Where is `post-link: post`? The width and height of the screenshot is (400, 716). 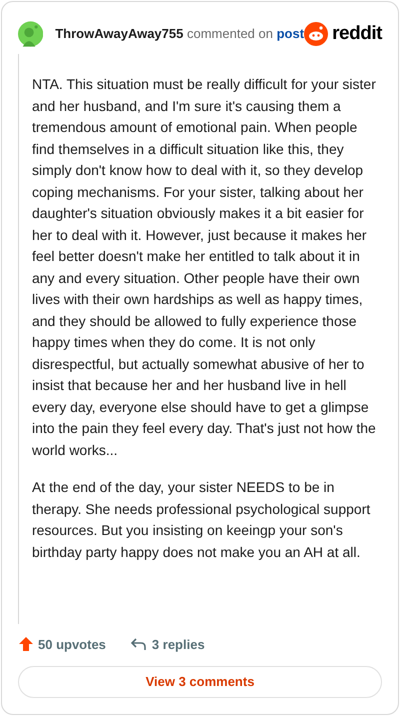 post-link: post is located at coordinates (290, 34).